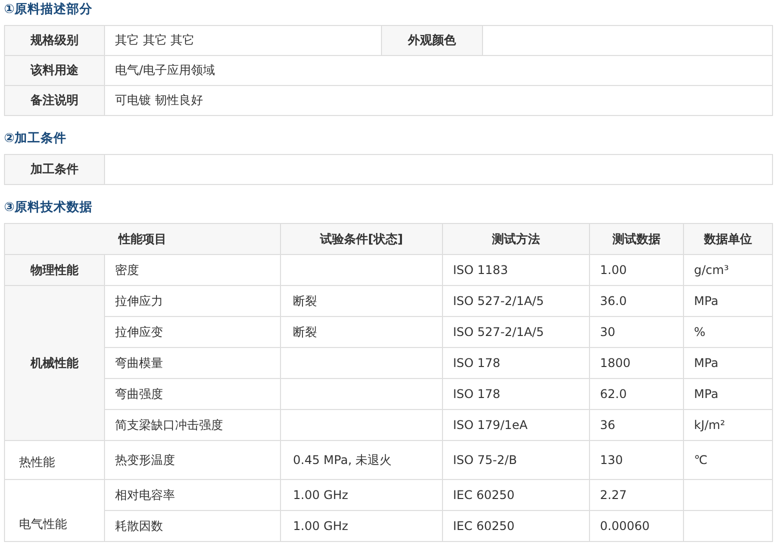 Image resolution: width=782 pixels, height=554 pixels. Describe the element at coordinates (142, 239) in the screenshot. I see `column-header: 性能项目` at that location.